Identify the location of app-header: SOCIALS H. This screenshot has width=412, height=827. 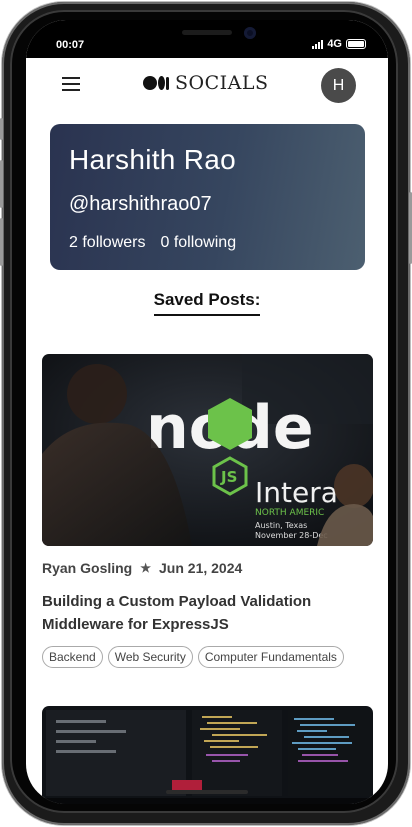
(207, 85).